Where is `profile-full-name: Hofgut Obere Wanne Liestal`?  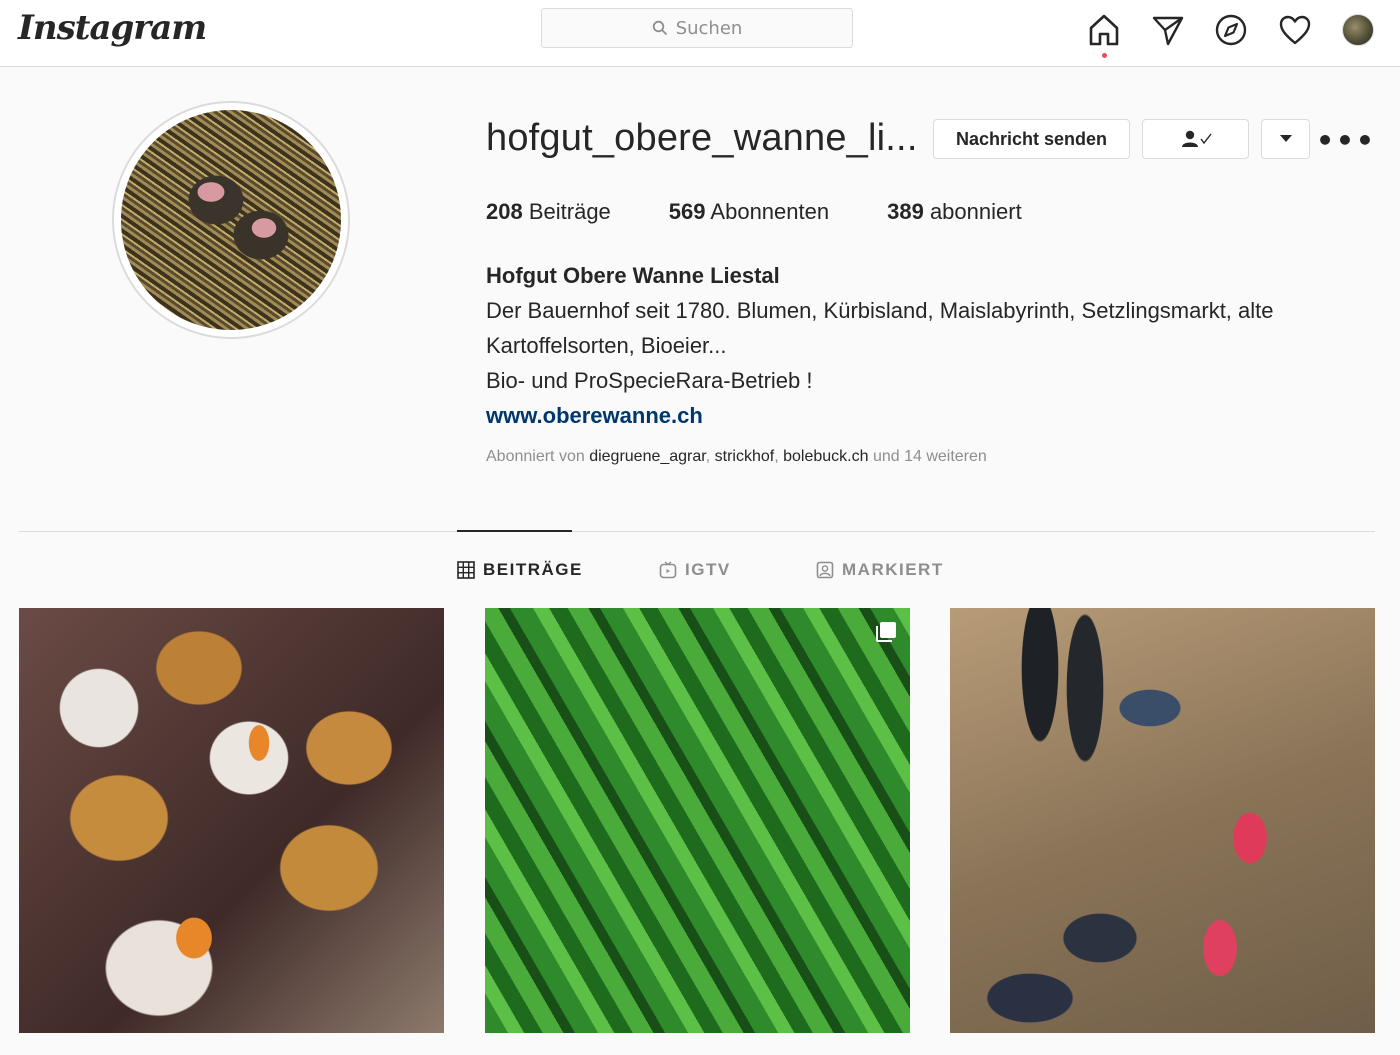
profile-full-name: Hofgut Obere Wanne Liestal is located at coordinates (633, 275).